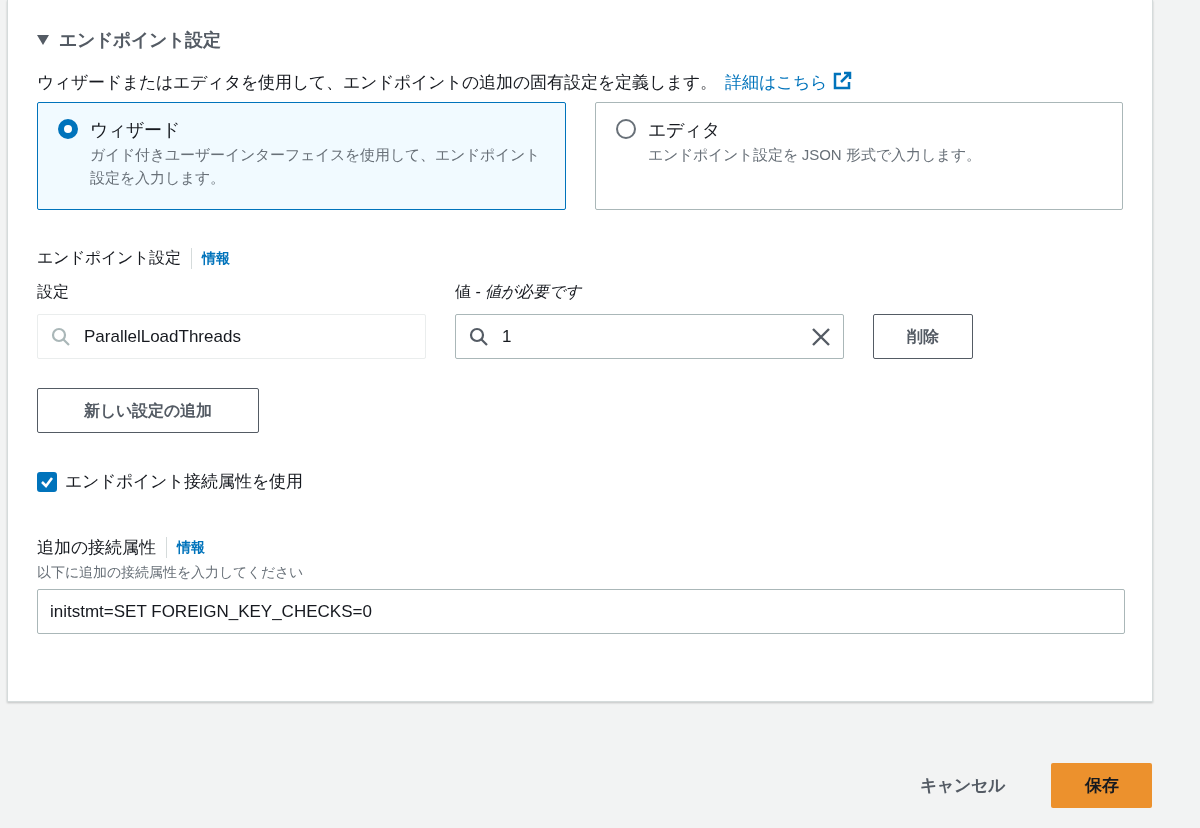 The width and height of the screenshot is (1200, 828). What do you see at coordinates (788, 82) in the screenshot?
I see `learn-more-link: 詳細はこちら` at bounding box center [788, 82].